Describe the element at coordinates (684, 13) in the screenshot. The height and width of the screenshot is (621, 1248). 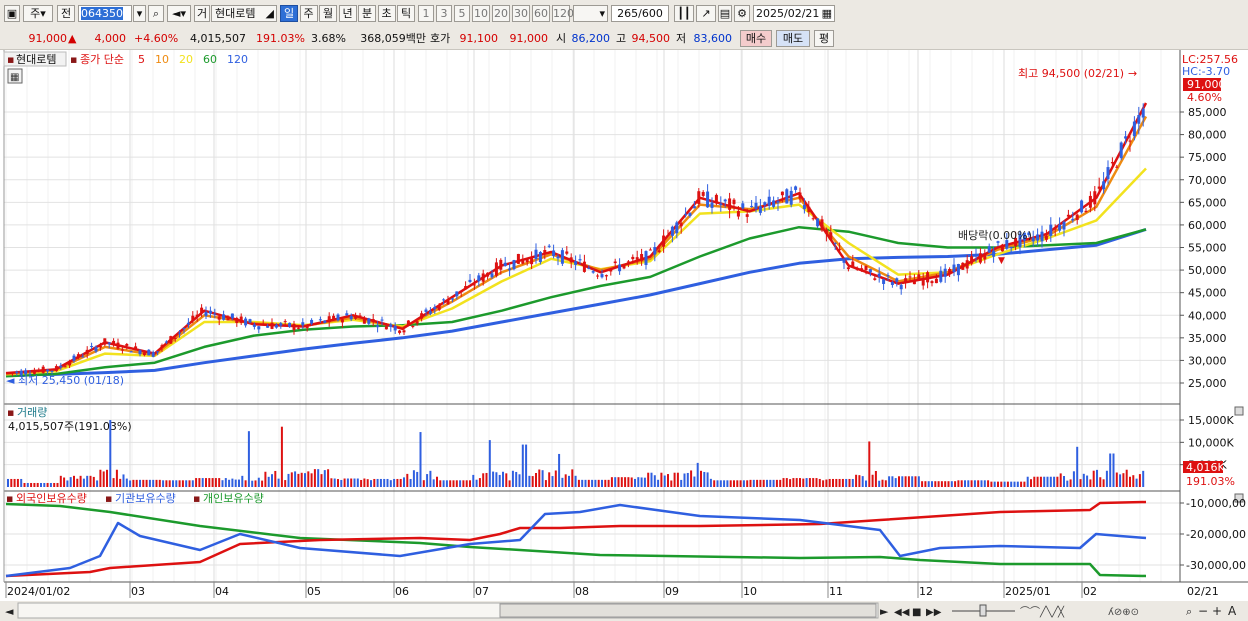
I see `candle-type-icon: ┃┃` at that location.